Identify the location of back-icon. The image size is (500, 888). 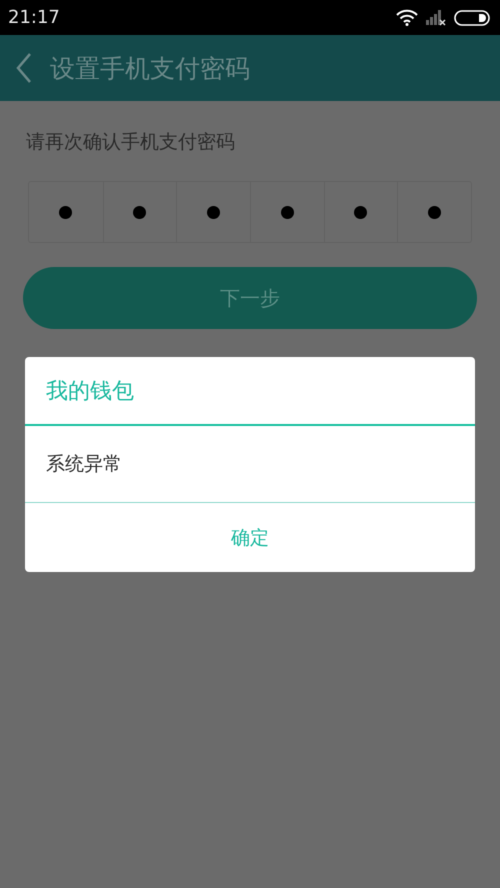
(24, 68).